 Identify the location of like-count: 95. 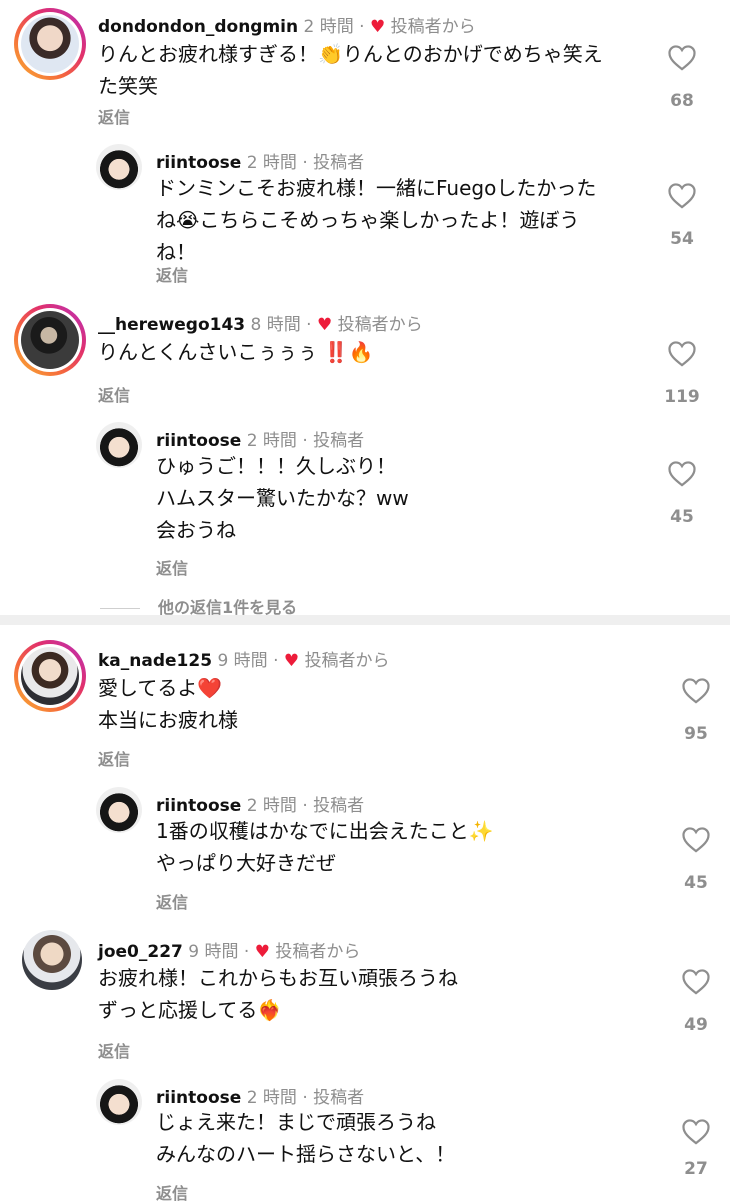
(696, 734).